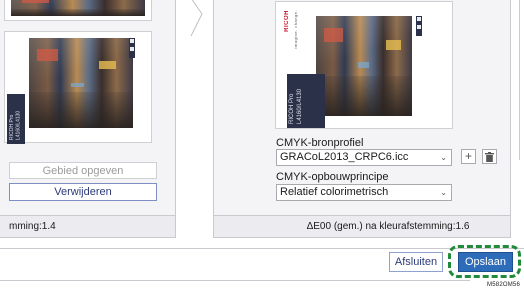 The height and width of the screenshot is (289, 524). I want to click on right-footer-status: ΔE00 (gem.) na kleurafstemming:1.6, so click(362, 226).